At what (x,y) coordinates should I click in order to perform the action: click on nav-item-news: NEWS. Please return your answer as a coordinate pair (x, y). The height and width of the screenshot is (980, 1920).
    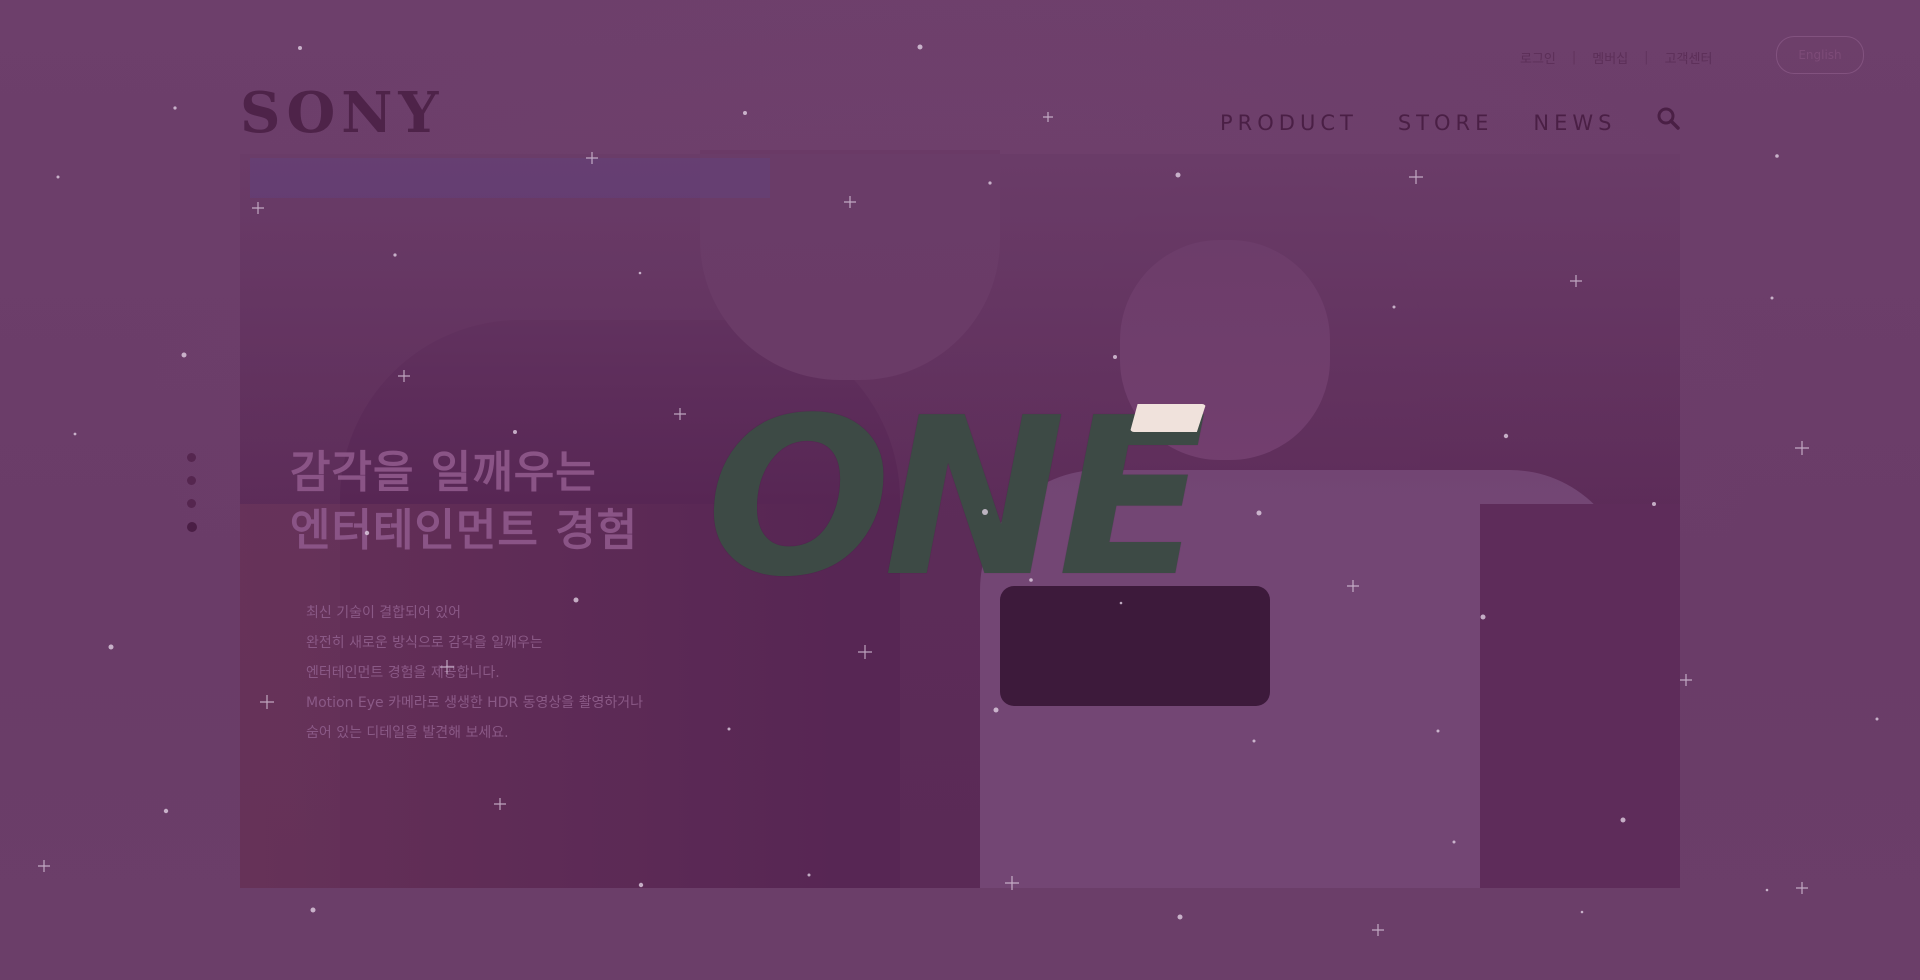
    Looking at the image, I should click on (1574, 123).